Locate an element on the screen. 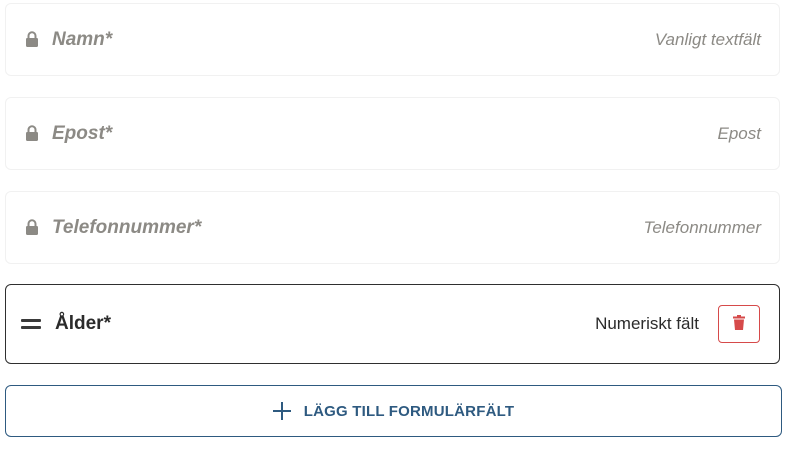 This screenshot has height=451, width=792. drag-handle-icon is located at coordinates (31, 324).